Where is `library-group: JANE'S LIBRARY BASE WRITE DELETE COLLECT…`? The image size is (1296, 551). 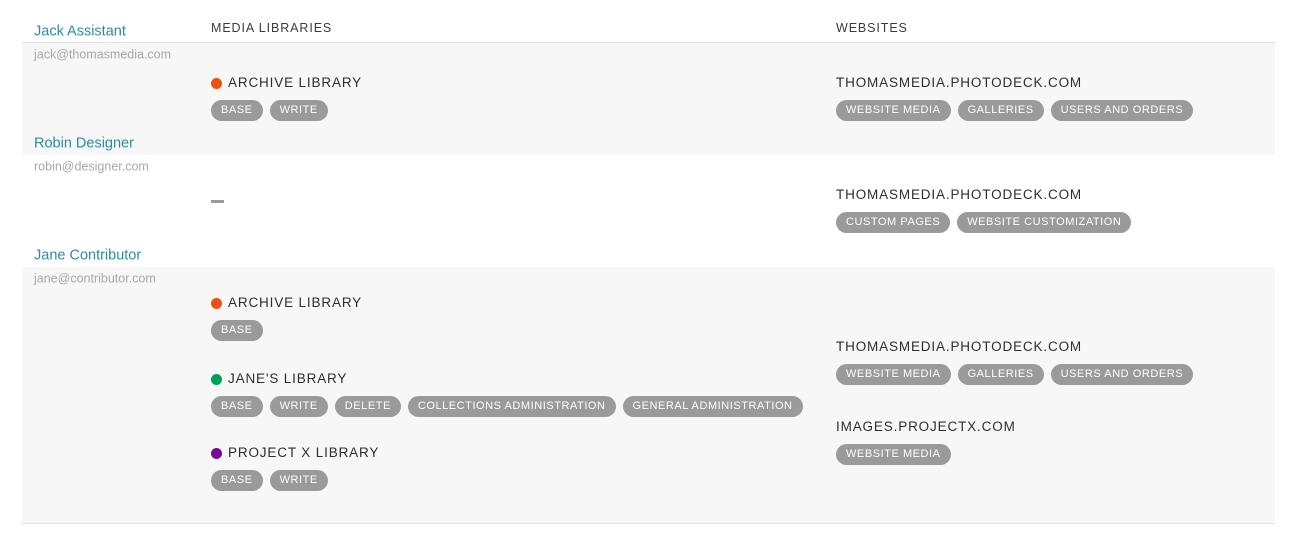 library-group: JANE'S LIBRARY BASE WRITE DELETE COLLECT… is located at coordinates (523, 394).